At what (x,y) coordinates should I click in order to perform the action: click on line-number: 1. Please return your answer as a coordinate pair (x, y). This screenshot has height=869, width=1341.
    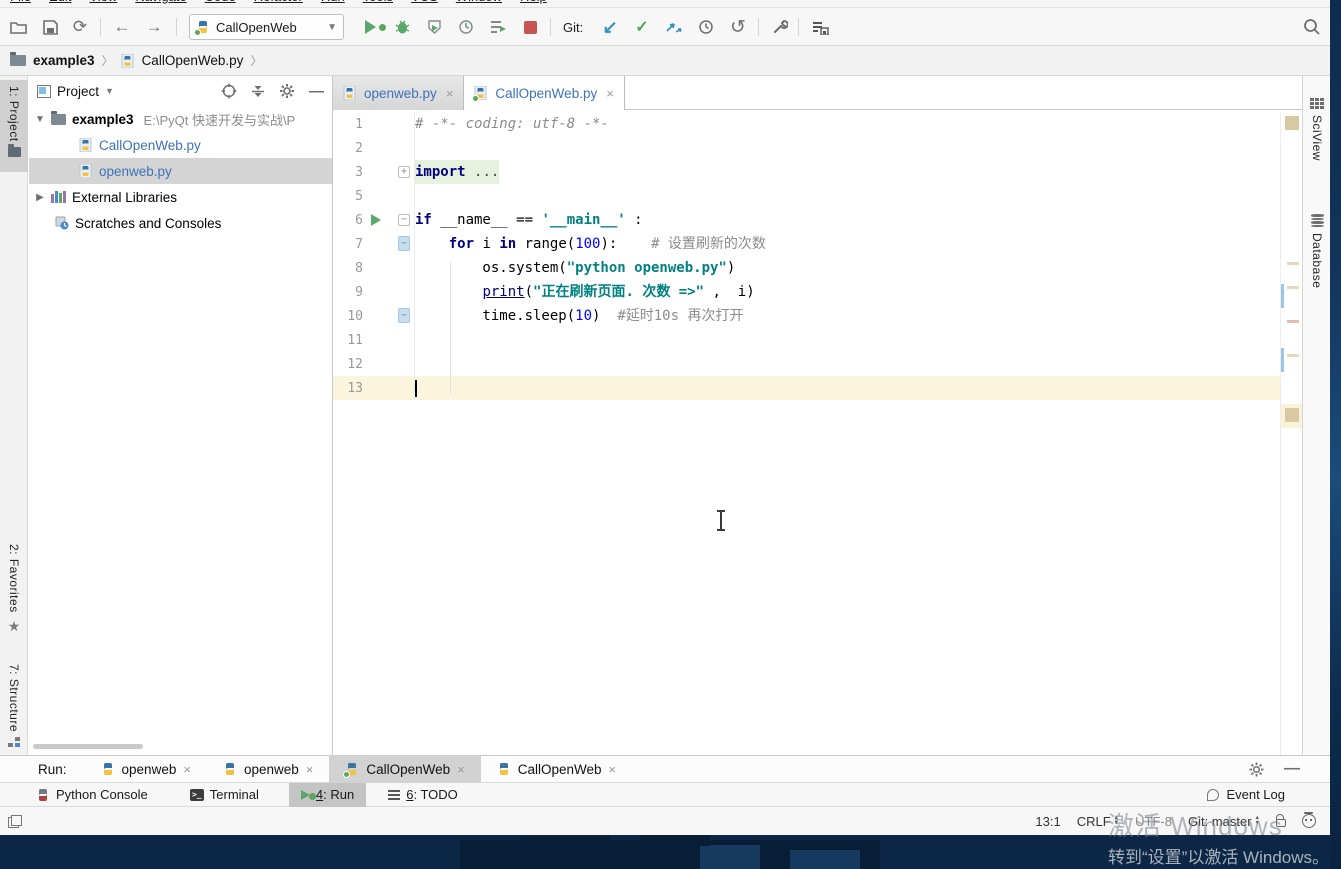
    Looking at the image, I should click on (359, 124).